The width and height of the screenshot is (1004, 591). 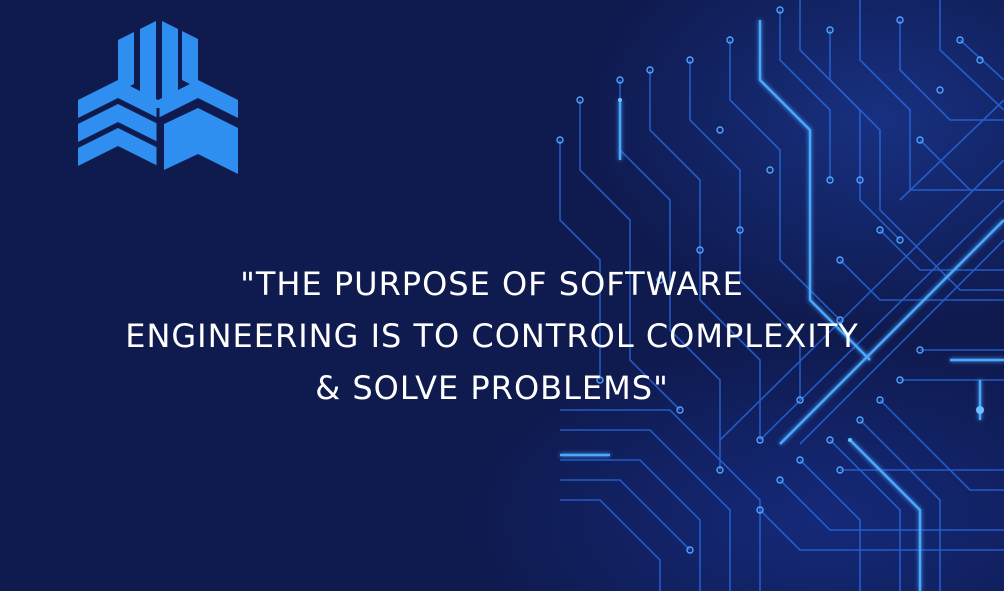 I want to click on quote-line-1: "THE PURPOSE OF SOFTWARE, so click(x=492, y=284).